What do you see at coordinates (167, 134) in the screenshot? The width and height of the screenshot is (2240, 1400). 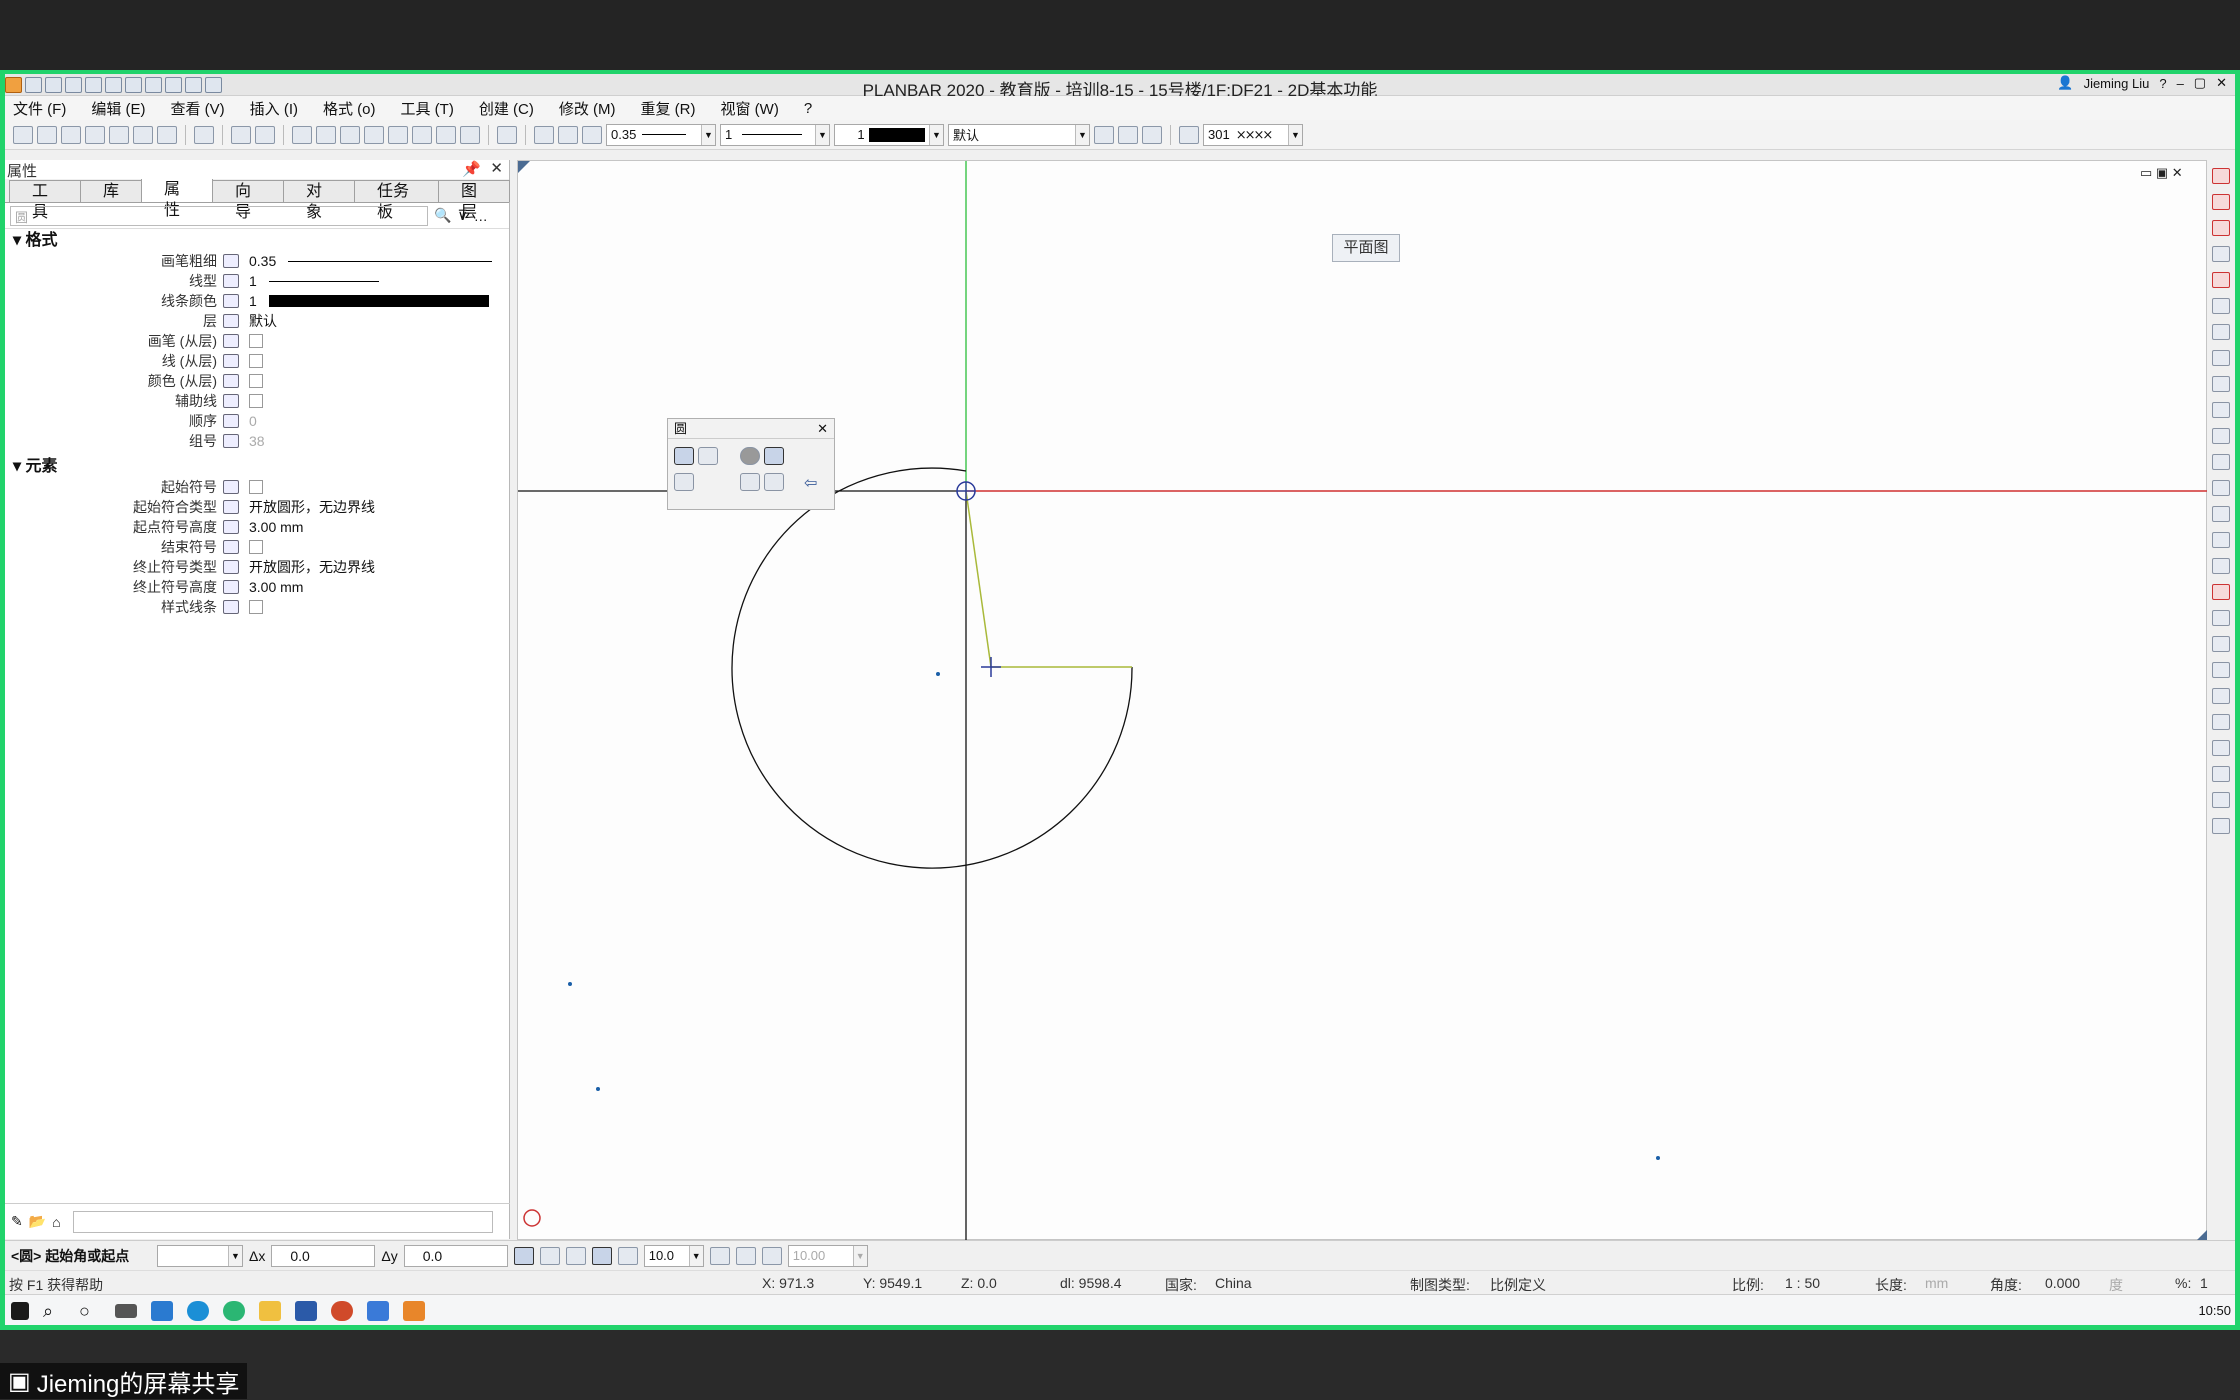 I see `comment-icon` at bounding box center [167, 134].